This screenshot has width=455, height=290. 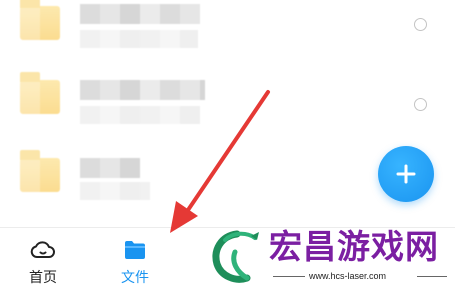 I want to click on cloud-icon, so click(x=43, y=250).